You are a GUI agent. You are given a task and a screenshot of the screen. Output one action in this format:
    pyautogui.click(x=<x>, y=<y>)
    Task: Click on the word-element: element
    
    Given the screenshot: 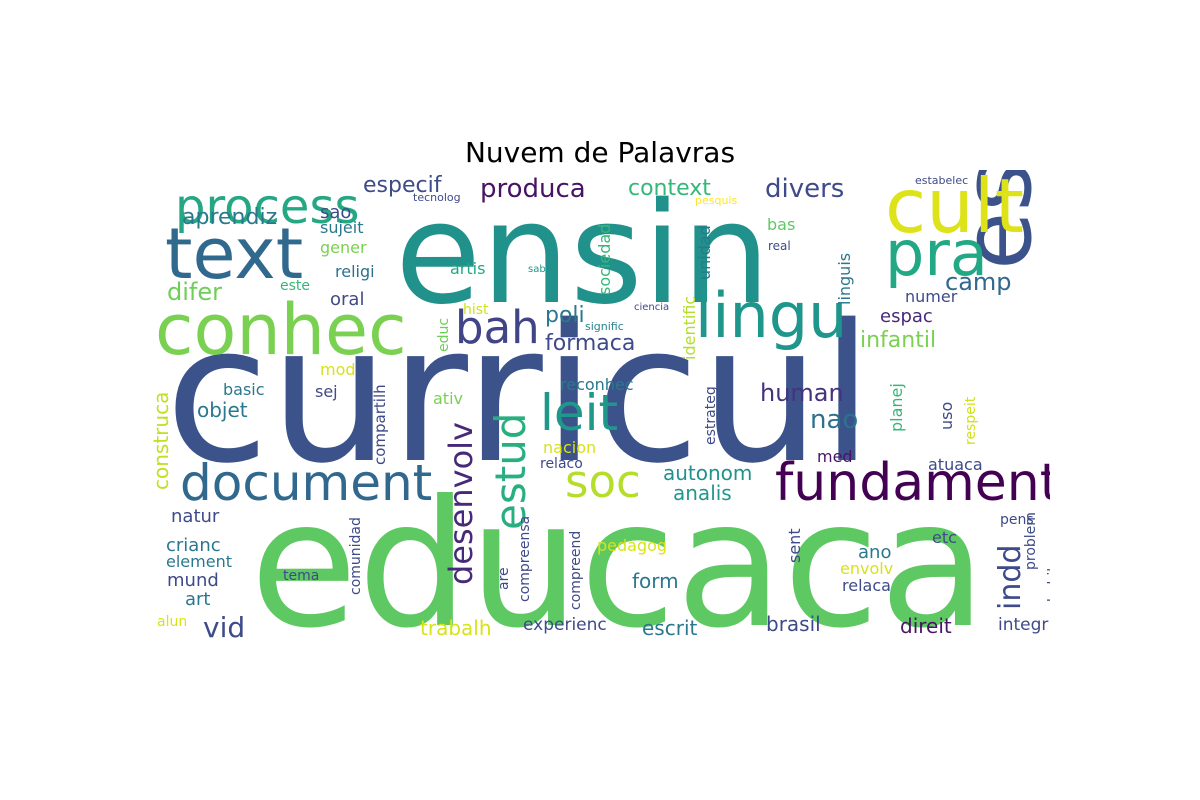 What is the action you would take?
    pyautogui.click(x=199, y=561)
    